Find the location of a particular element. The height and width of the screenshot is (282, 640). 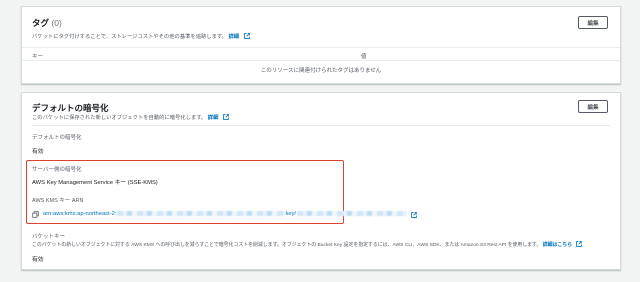

bucket-key-value: 有効 is located at coordinates (38, 260).